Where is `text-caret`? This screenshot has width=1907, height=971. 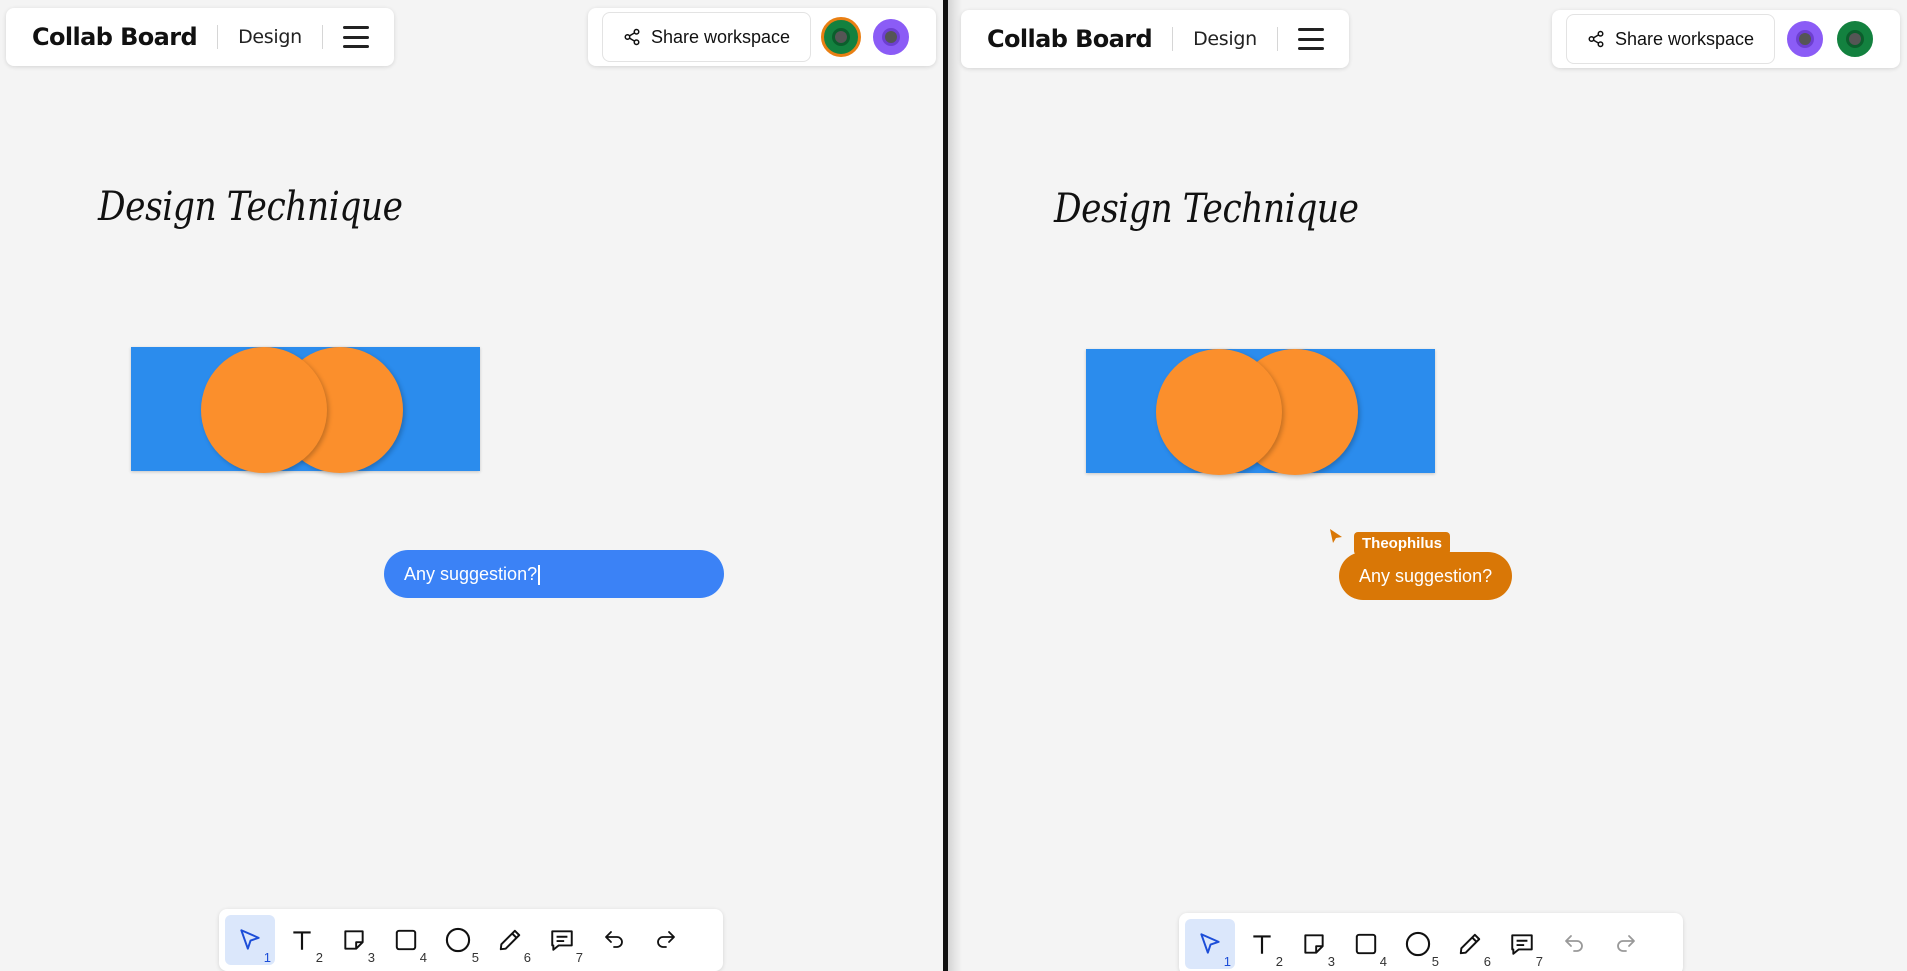 text-caret is located at coordinates (539, 575).